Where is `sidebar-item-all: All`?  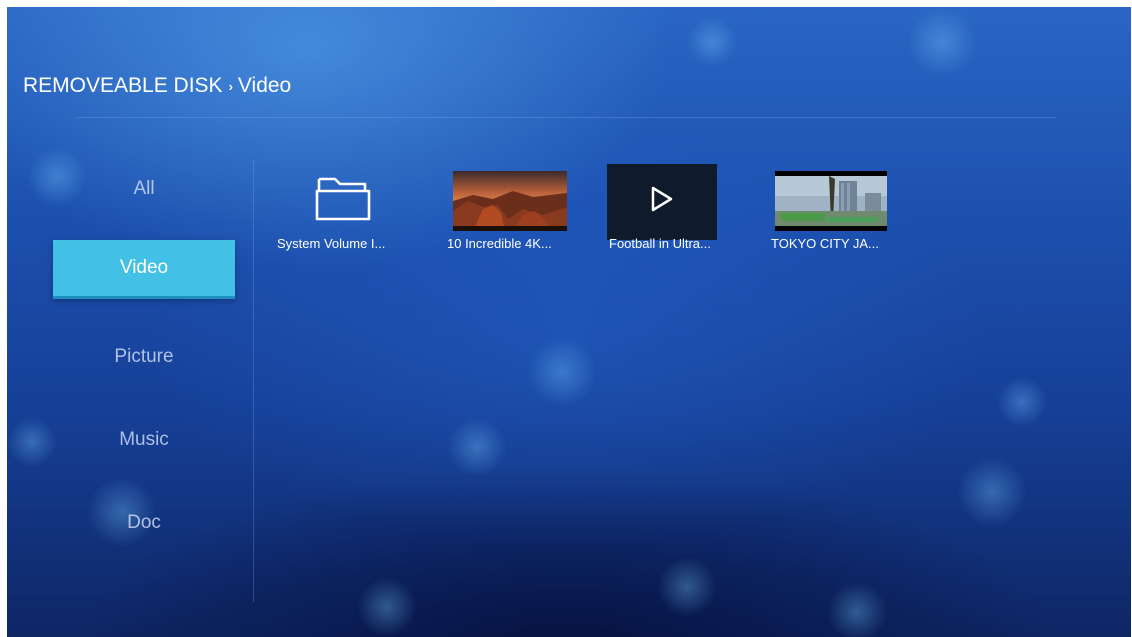
sidebar-item-all: All is located at coordinates (144, 189).